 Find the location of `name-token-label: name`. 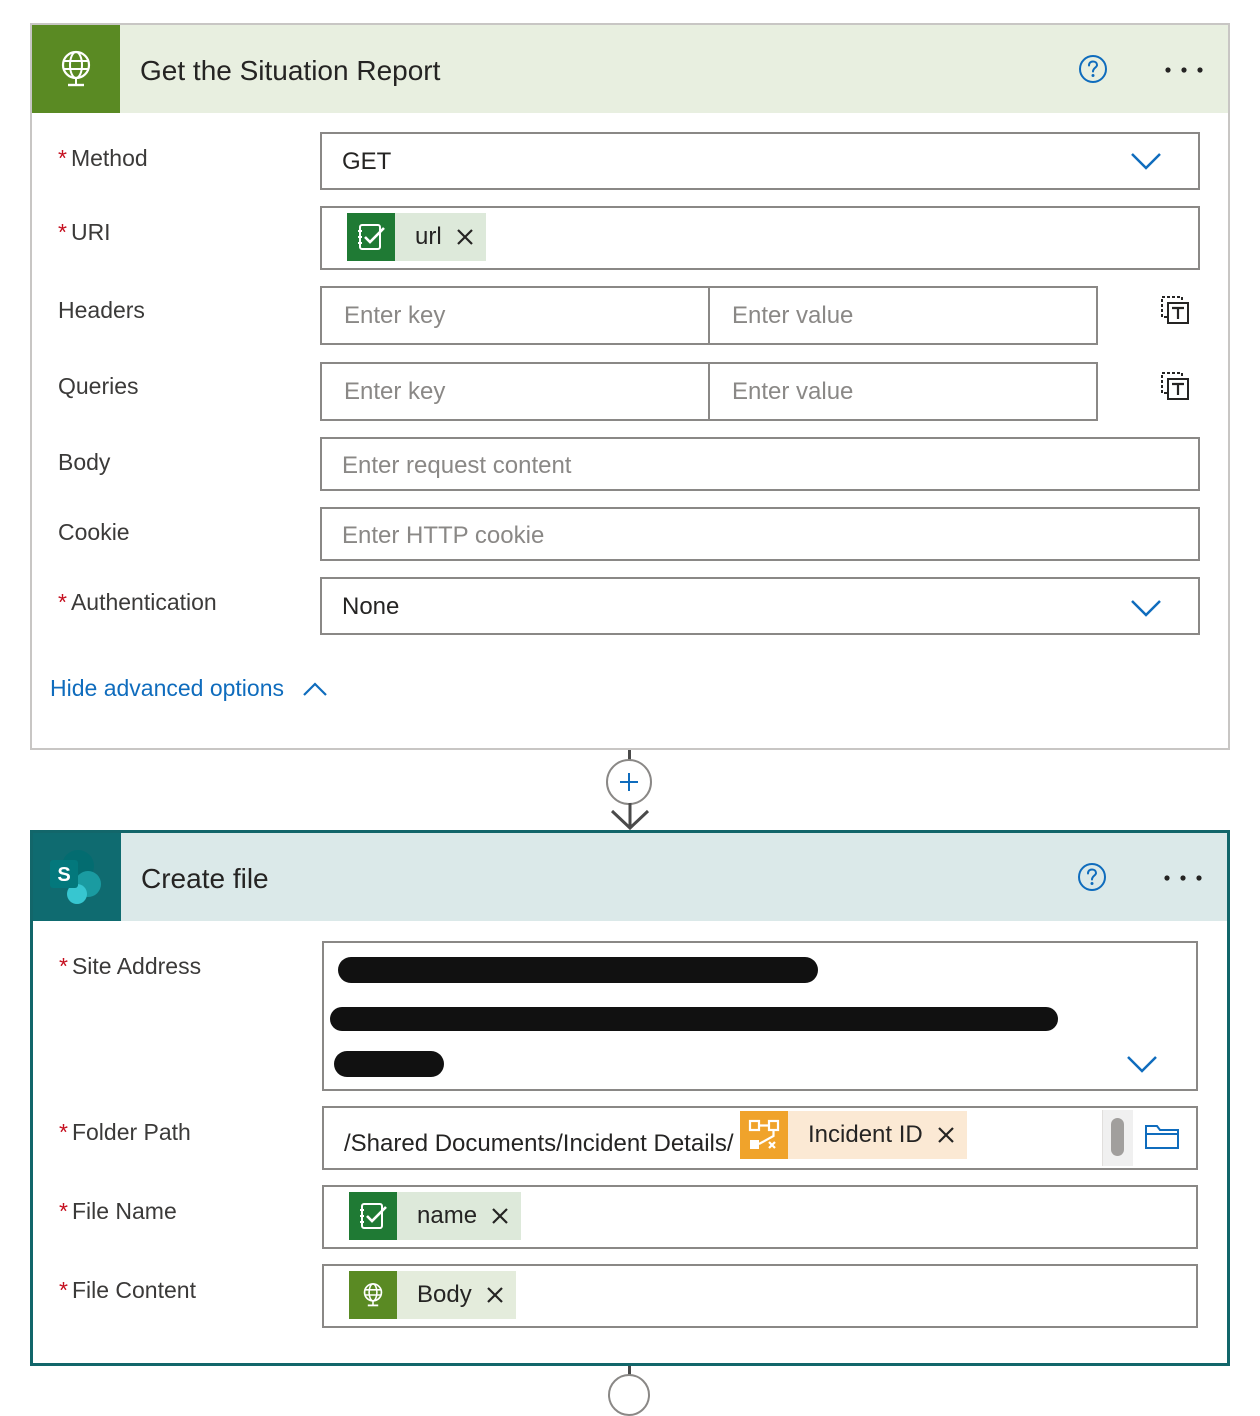

name-token-label: name is located at coordinates (447, 1215).